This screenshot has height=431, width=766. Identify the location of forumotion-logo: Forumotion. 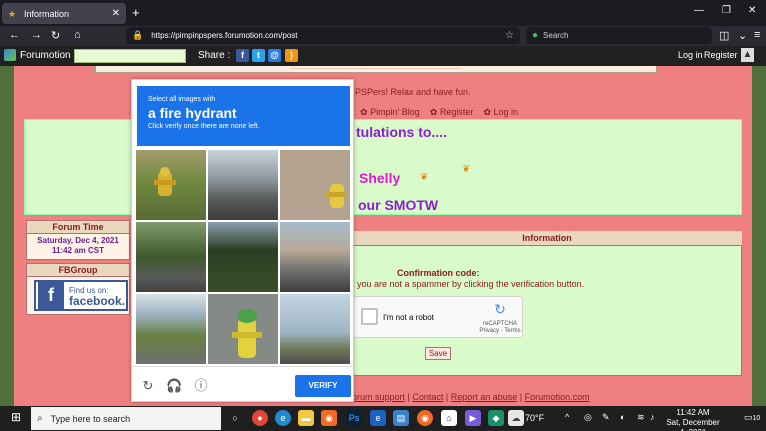
(37, 55).